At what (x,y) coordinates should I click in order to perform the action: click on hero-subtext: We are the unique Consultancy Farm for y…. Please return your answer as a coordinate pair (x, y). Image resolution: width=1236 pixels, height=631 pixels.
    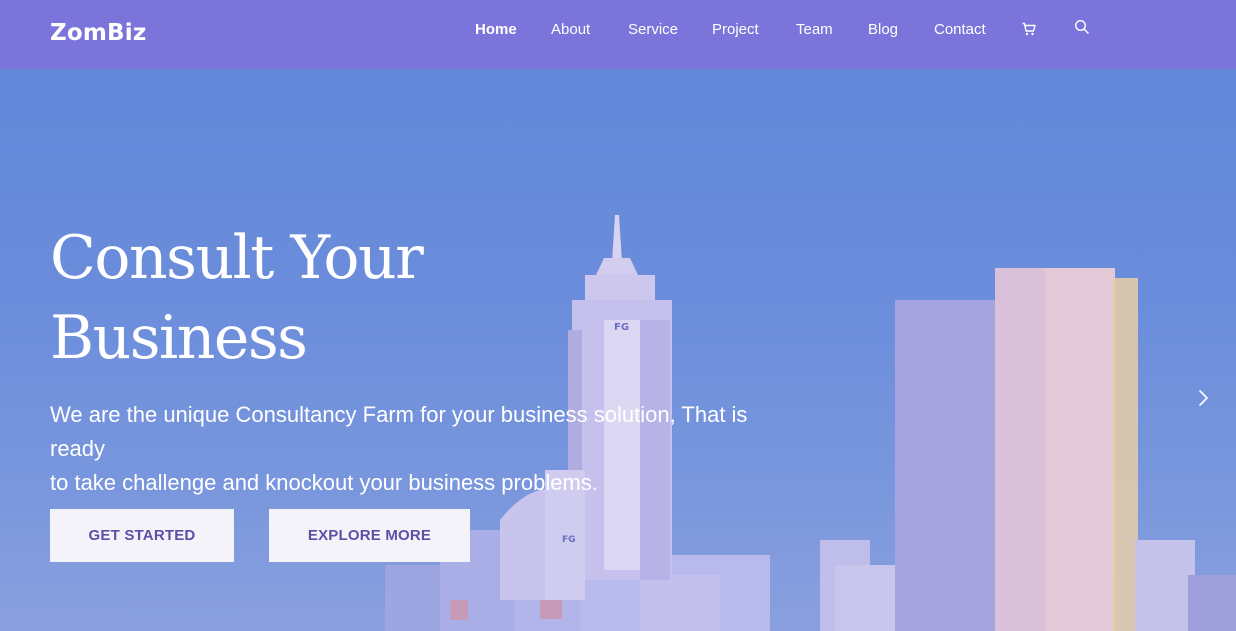
    Looking at the image, I should click on (420, 449).